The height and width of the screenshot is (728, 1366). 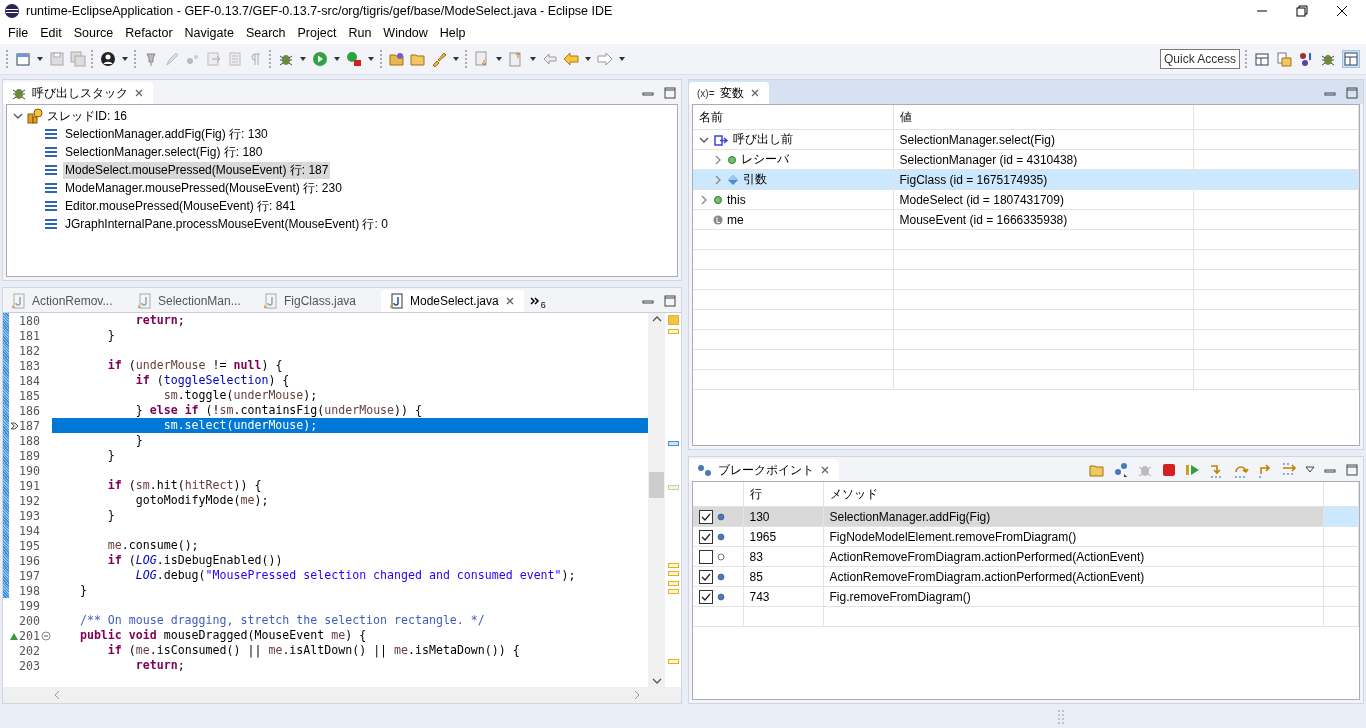 I want to click on variable-value: SelectionManager.select(Fig), so click(x=977, y=139).